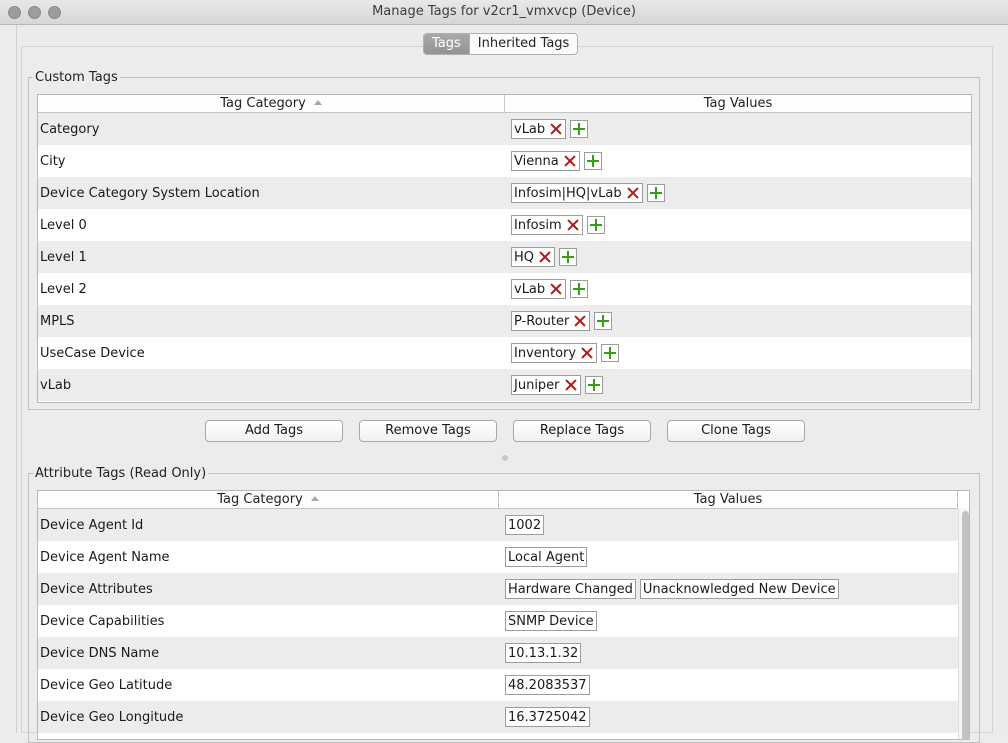 The image size is (1008, 743). I want to click on table-row: Device Geo Longitude 16.3725042, so click(498, 717).